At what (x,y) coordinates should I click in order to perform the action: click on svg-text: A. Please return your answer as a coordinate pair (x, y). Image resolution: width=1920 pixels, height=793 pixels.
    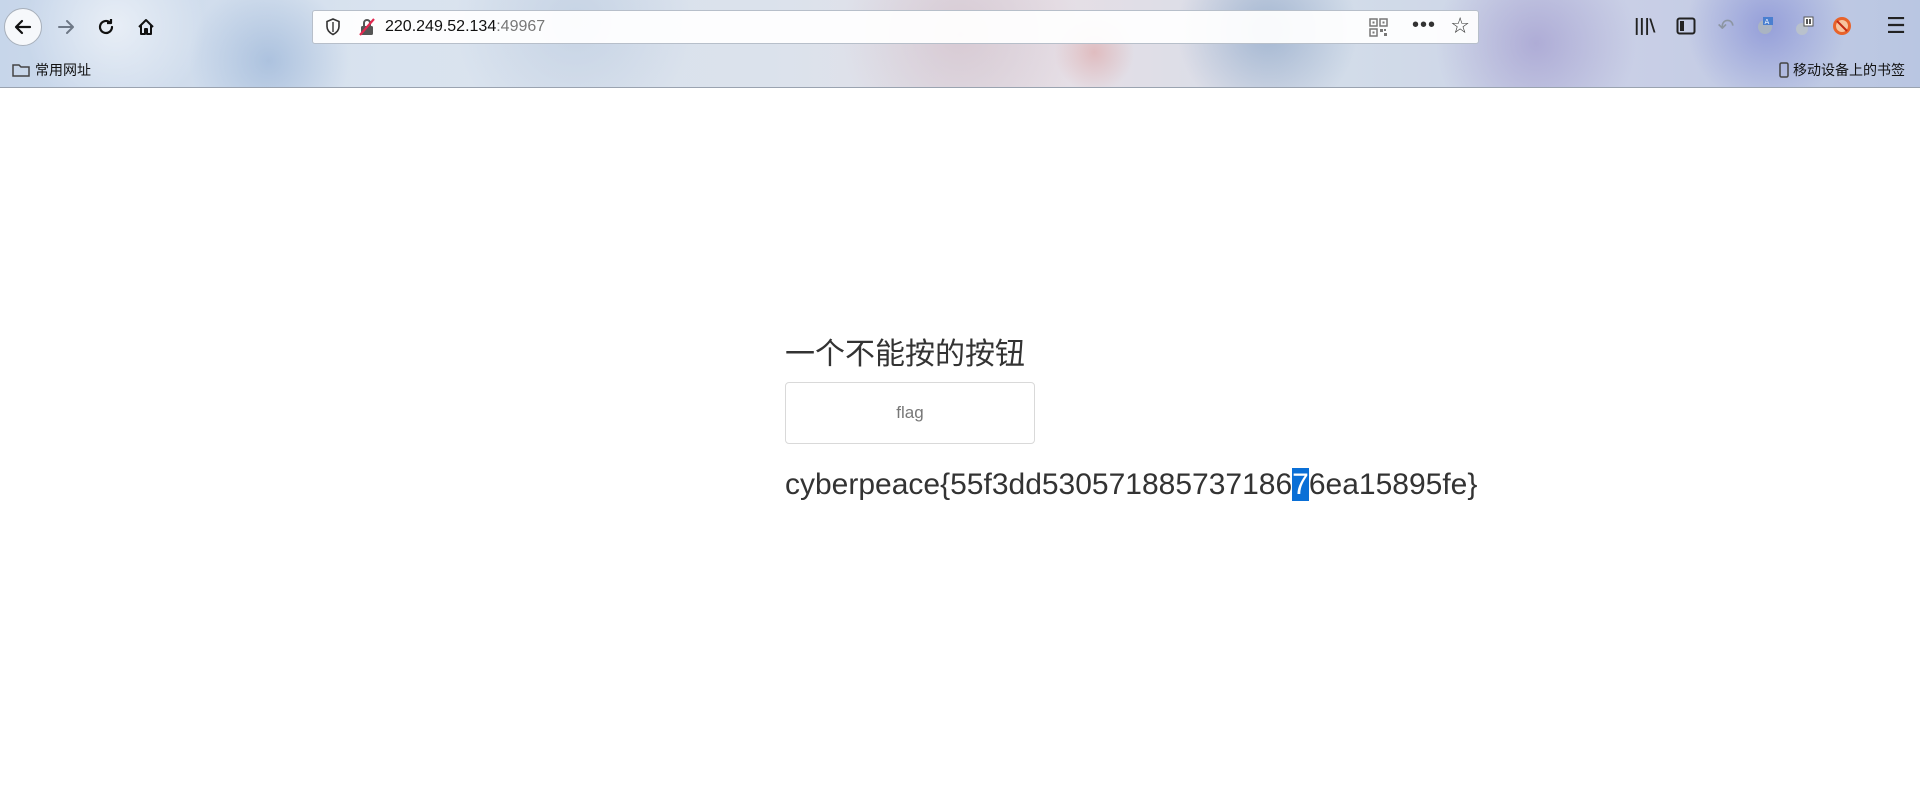
    Looking at the image, I should click on (1767, 22).